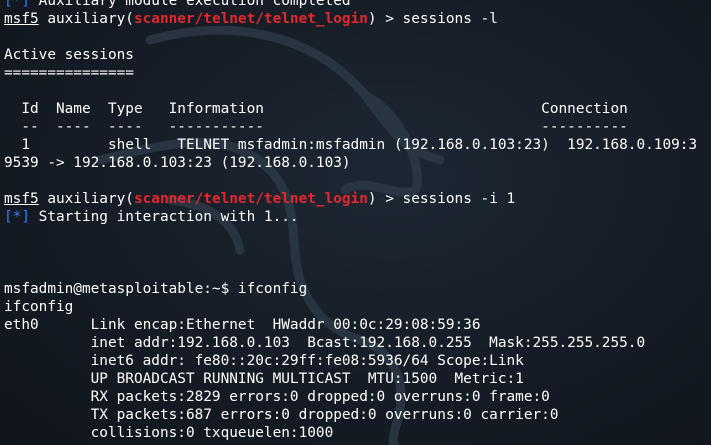  I want to click on terminal-line: 9539 -> 192.168.0.103:23 (192.168.0.103), so click(357, 163).